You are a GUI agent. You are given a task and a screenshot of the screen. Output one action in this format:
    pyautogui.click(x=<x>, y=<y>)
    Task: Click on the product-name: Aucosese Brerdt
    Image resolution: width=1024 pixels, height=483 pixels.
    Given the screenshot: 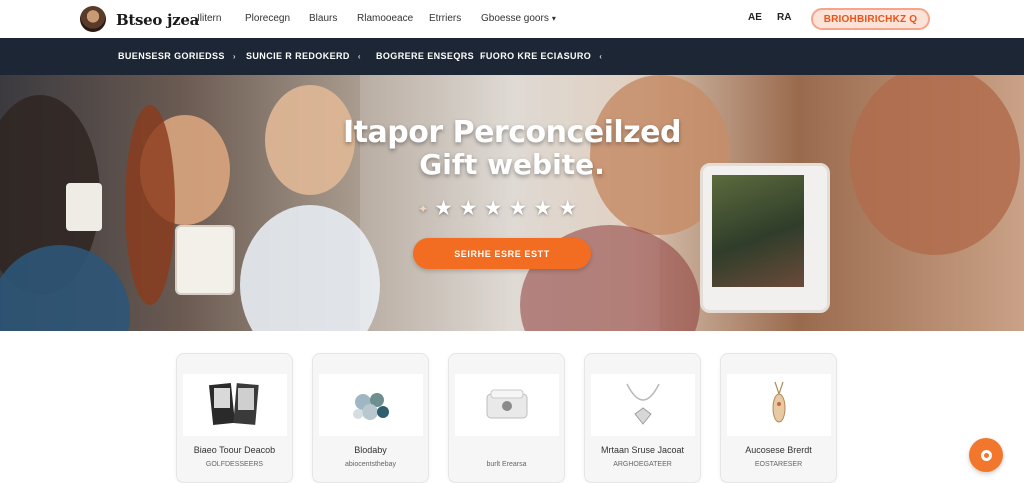 What is the action you would take?
    pyautogui.click(x=778, y=450)
    